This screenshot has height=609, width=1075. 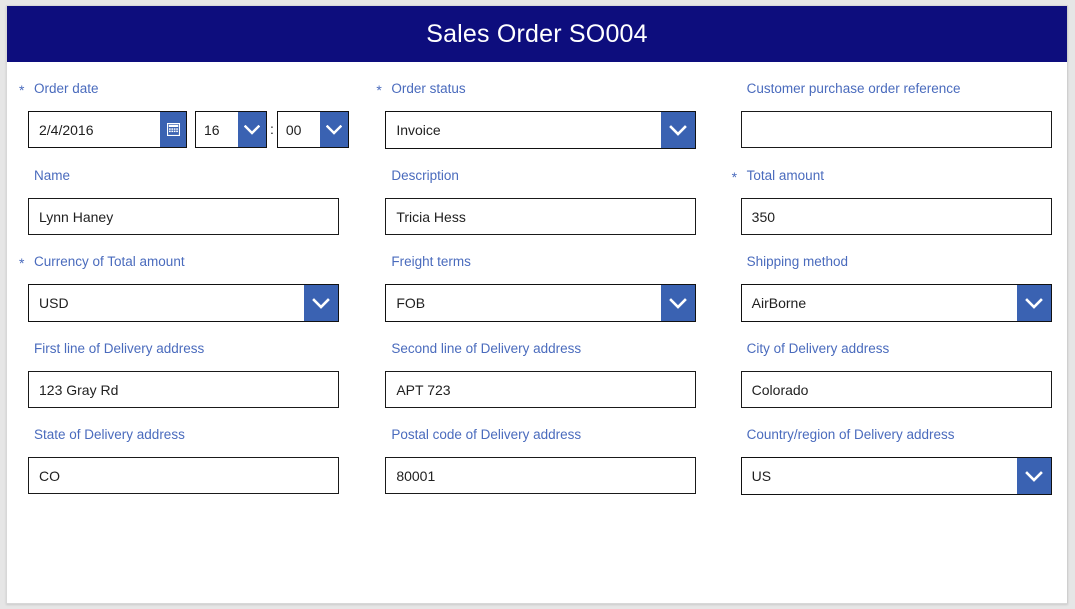 I want to click on total-amount-input: 350, so click(x=896, y=216).